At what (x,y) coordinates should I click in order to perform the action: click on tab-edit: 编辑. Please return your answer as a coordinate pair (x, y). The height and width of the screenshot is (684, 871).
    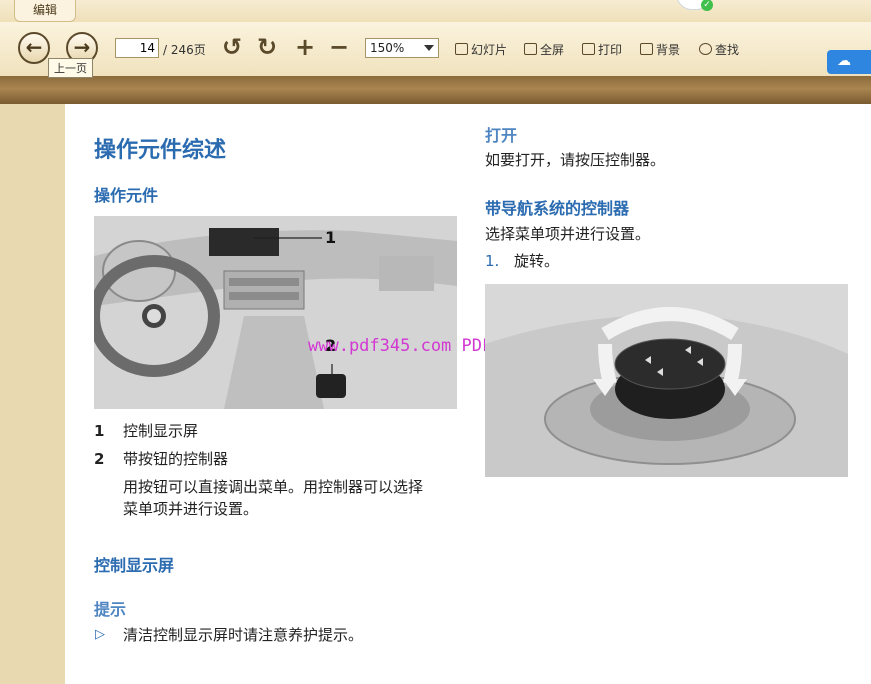
    Looking at the image, I should click on (45, 11).